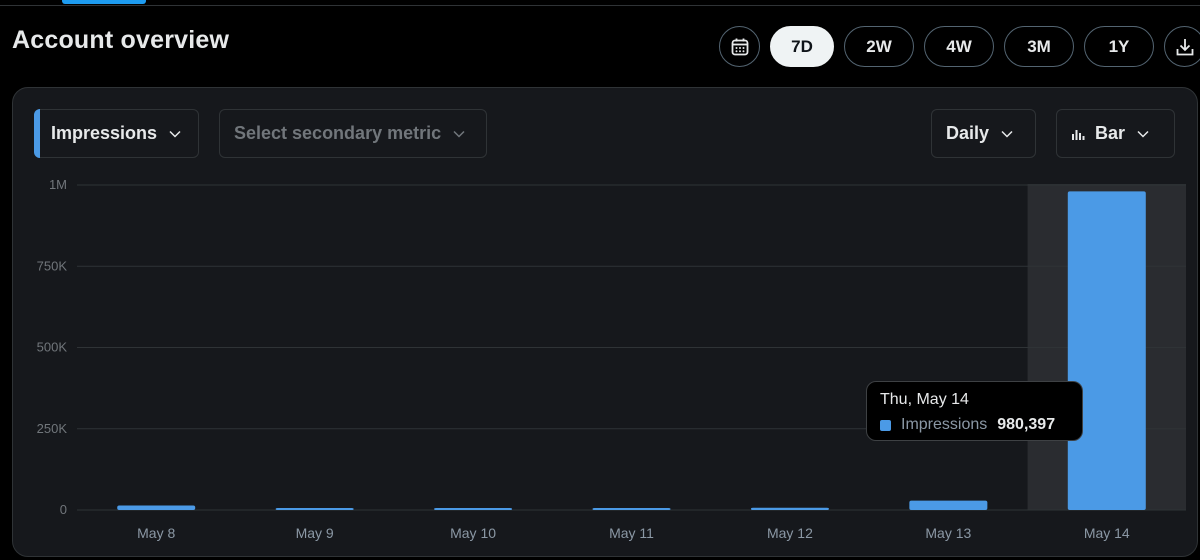 The height and width of the screenshot is (560, 1200). I want to click on chart-type-dropdown: Bar, so click(1115, 133).